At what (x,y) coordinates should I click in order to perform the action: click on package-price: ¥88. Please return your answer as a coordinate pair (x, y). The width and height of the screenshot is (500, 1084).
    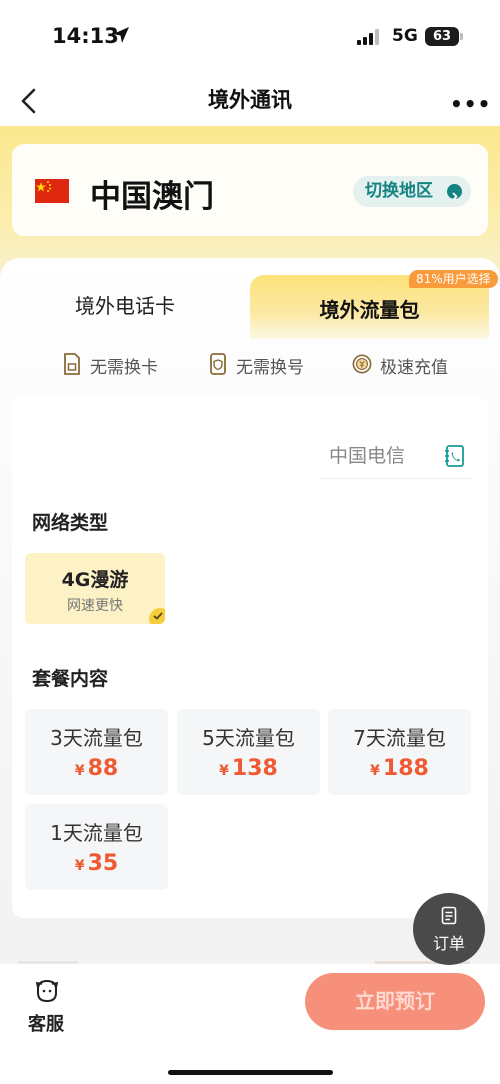
    Looking at the image, I should click on (96, 768).